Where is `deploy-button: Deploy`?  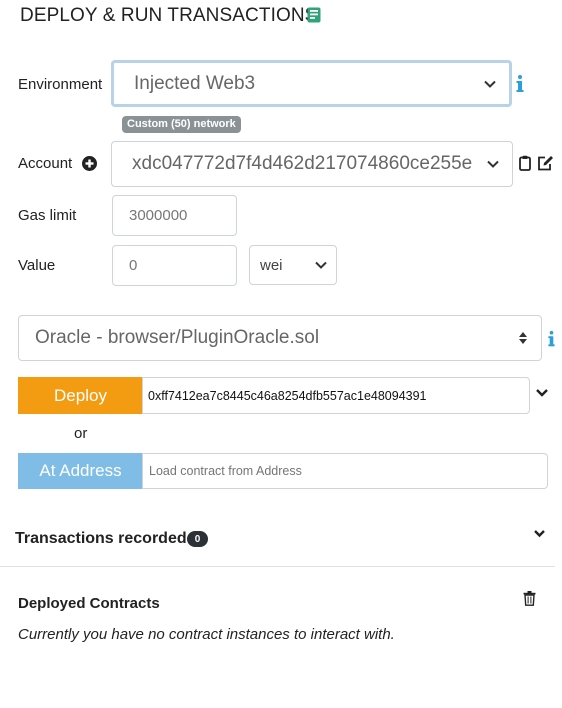
deploy-button: Deploy is located at coordinates (80, 395).